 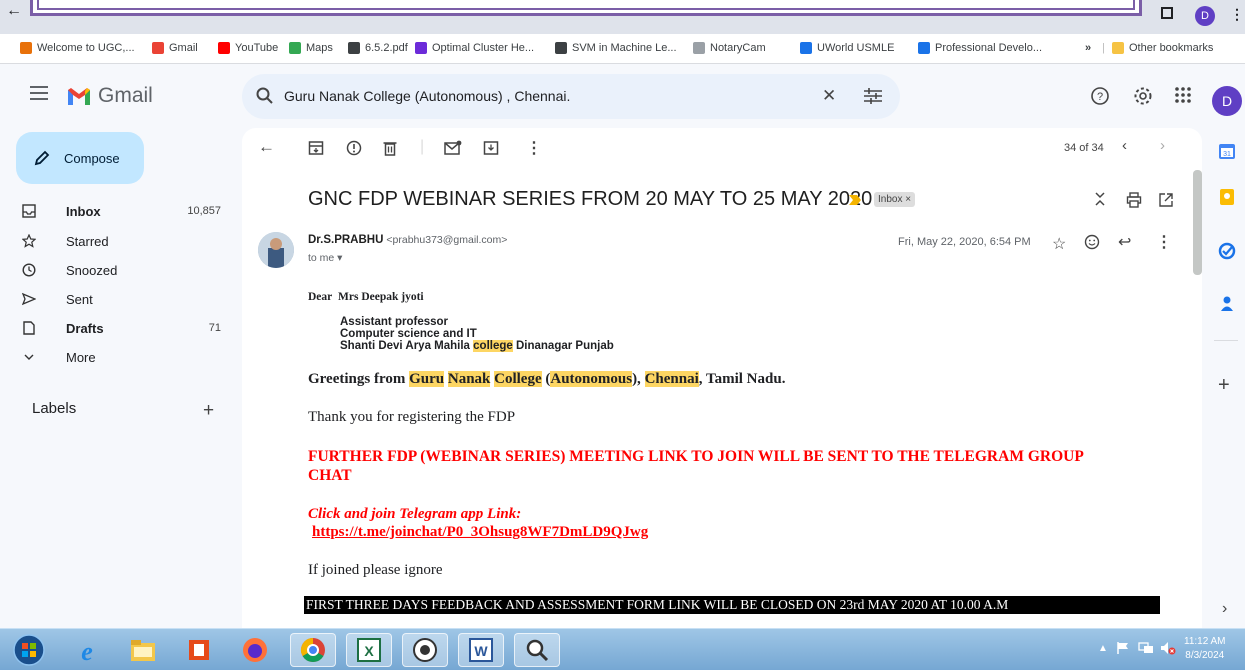 What do you see at coordinates (425, 650) in the screenshot?
I see `screen-recorder-icon` at bounding box center [425, 650].